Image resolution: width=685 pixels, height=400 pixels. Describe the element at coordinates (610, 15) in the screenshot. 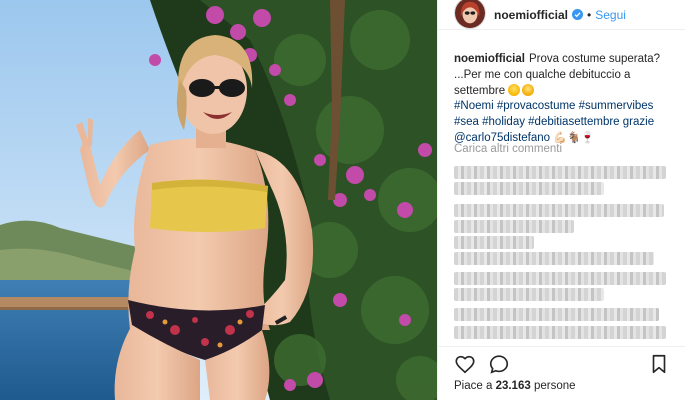

I see `follow-button: Segui` at that location.